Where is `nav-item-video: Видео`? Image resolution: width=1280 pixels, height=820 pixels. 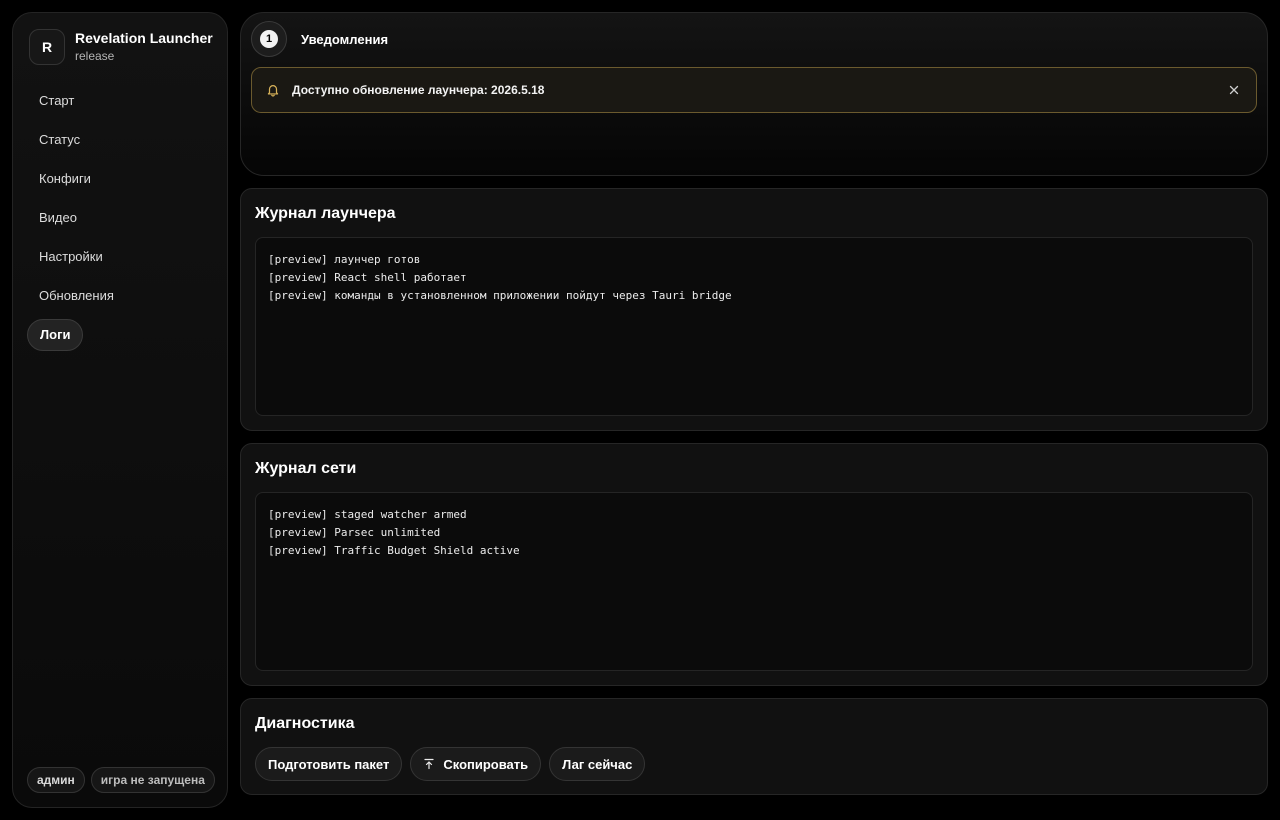
nav-item-video: Видео is located at coordinates (58, 218).